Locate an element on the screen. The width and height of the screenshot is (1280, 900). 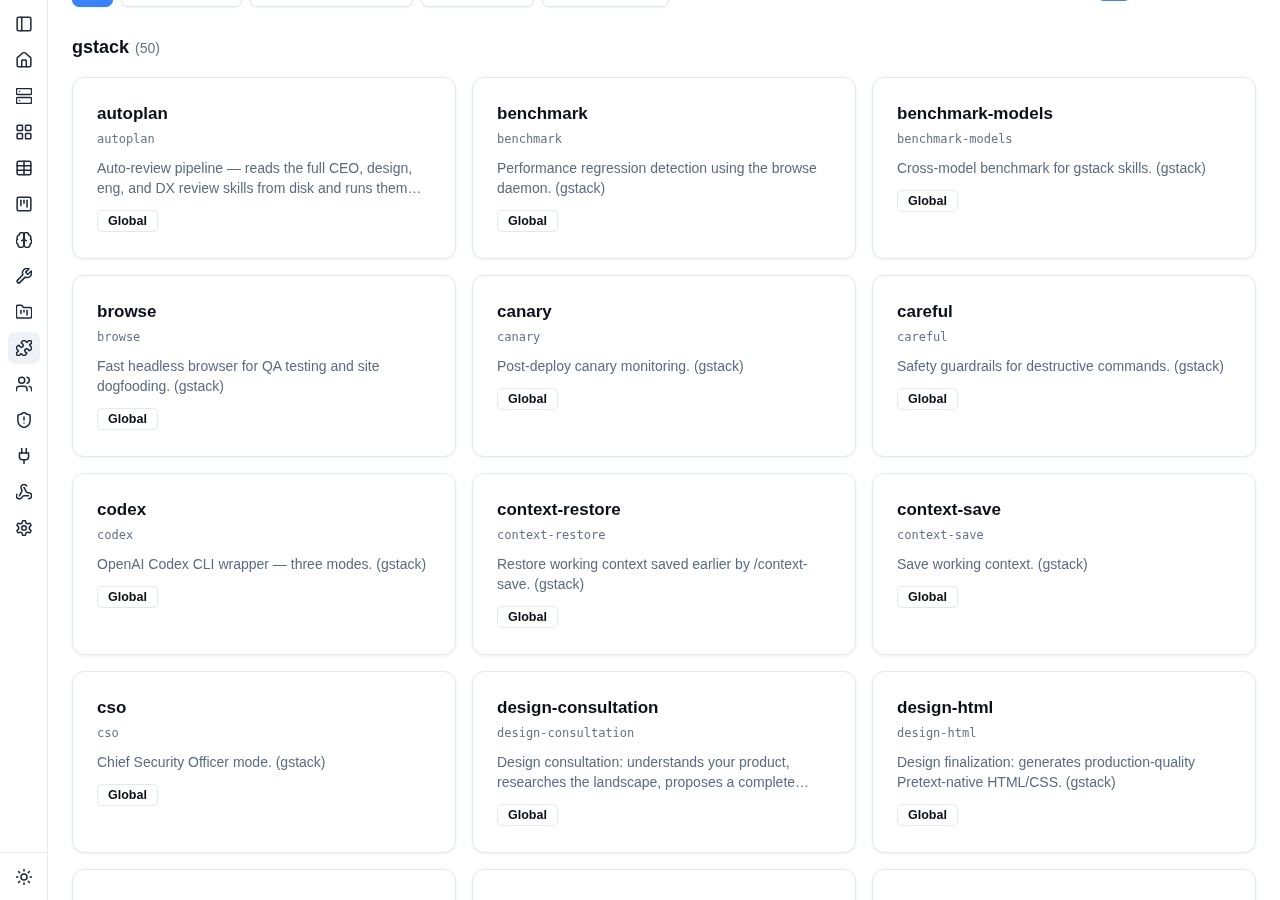
skill-title: cso is located at coordinates (112, 708).